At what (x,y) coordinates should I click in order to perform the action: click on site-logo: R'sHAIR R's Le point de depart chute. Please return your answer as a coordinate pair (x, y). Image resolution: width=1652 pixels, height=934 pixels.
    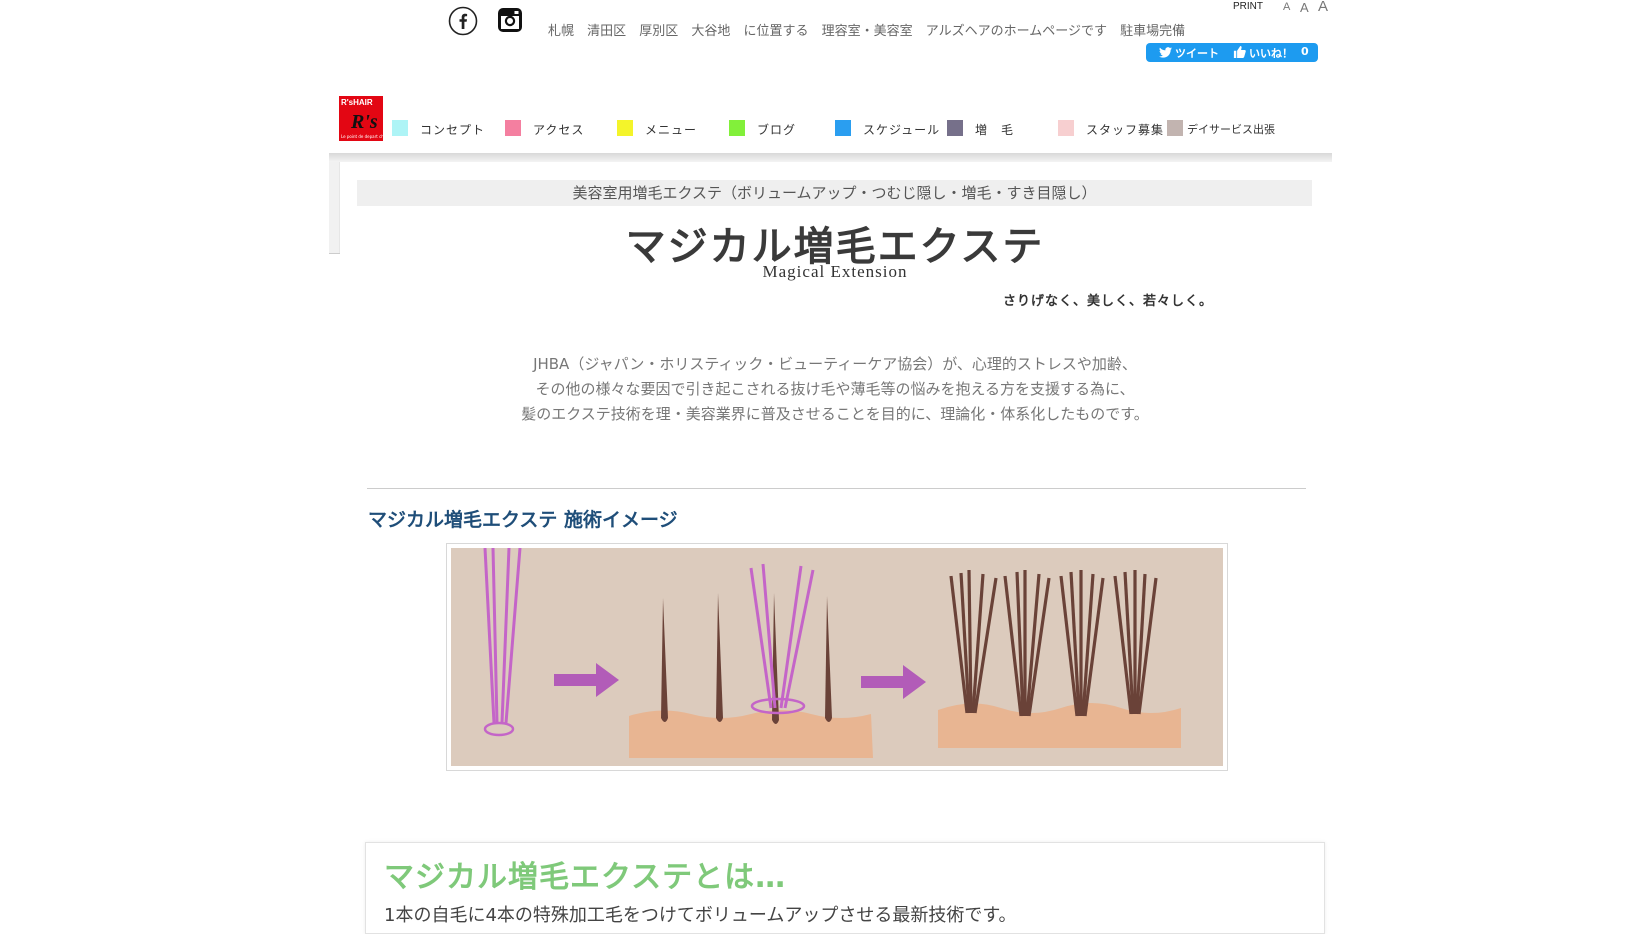
    Looking at the image, I should click on (364, 118).